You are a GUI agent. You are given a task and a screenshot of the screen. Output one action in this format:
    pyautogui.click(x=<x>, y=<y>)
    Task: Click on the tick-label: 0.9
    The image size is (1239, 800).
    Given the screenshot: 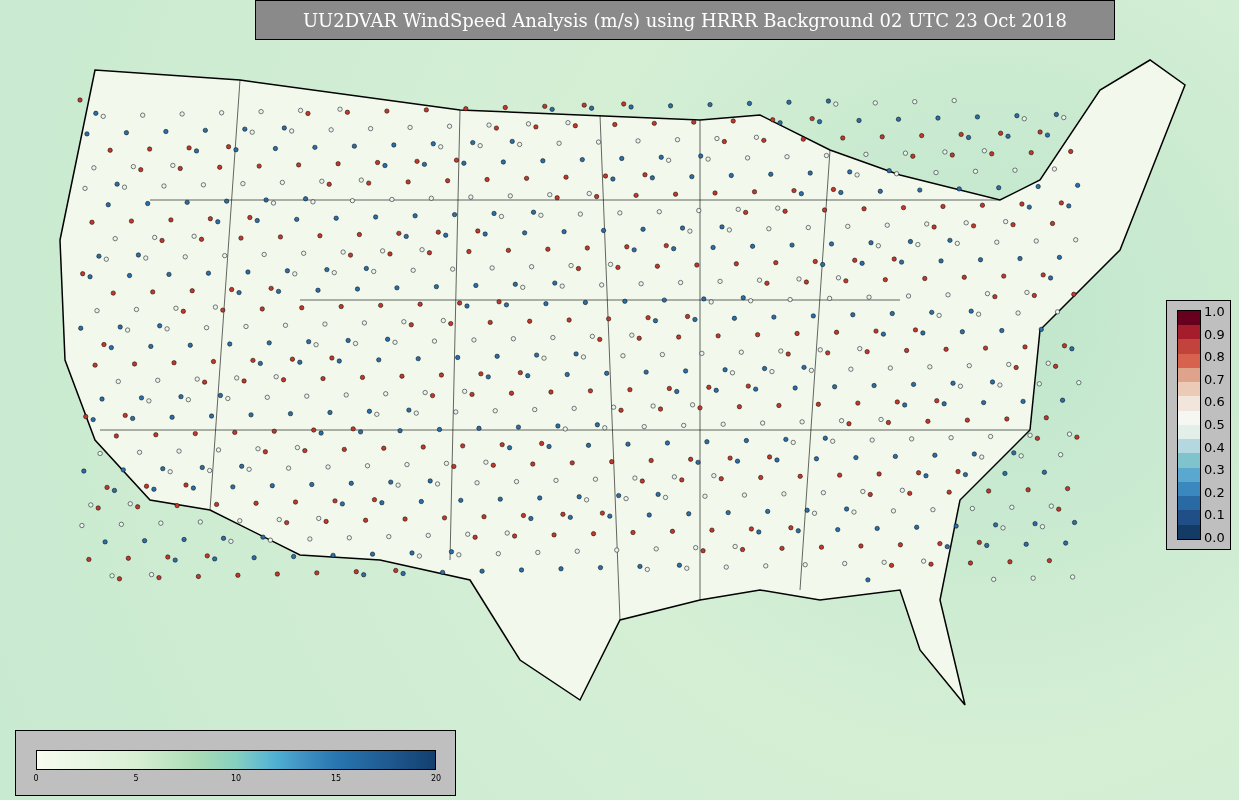 What is the action you would take?
    pyautogui.click(x=1214, y=334)
    